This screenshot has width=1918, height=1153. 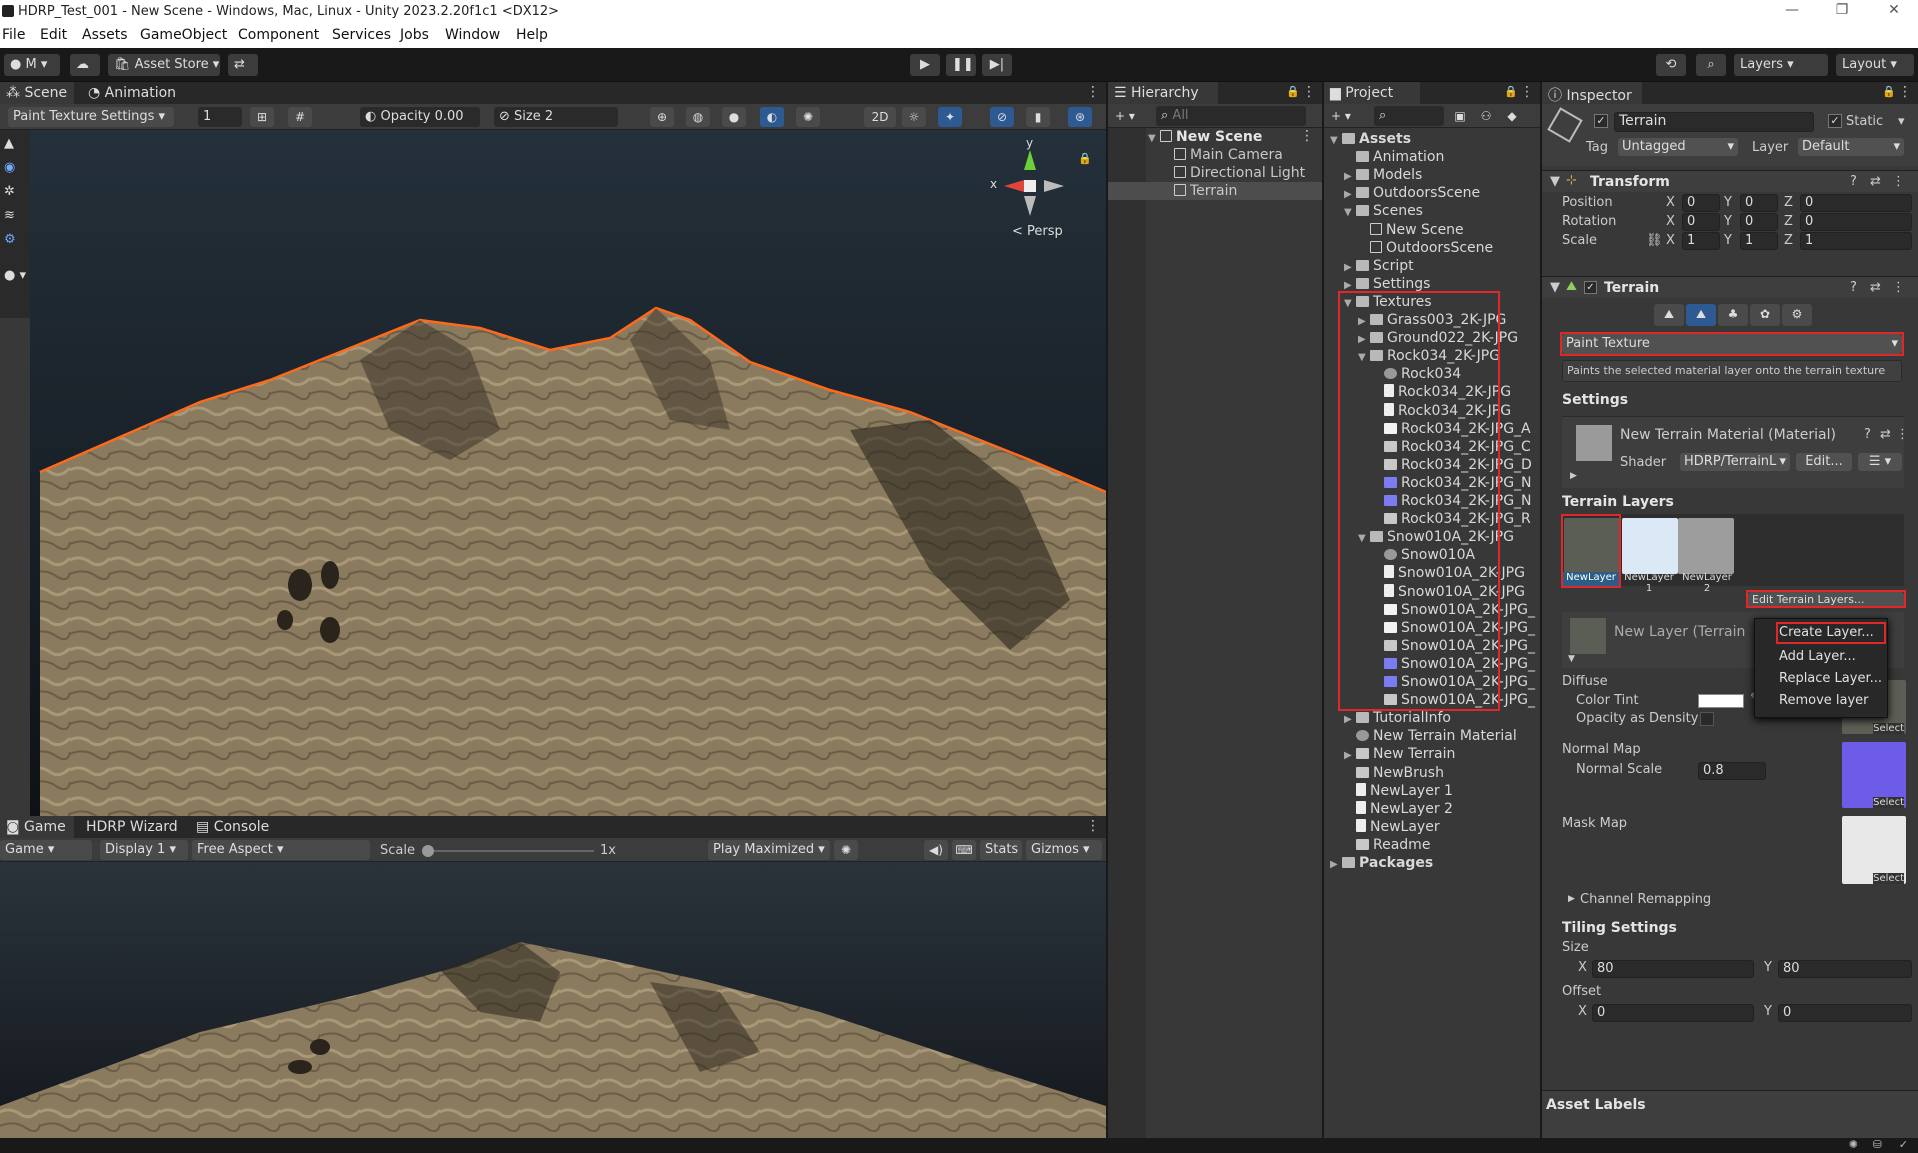 I want to click on project-item: Snow010A_2K-JPG, so click(x=1448, y=592).